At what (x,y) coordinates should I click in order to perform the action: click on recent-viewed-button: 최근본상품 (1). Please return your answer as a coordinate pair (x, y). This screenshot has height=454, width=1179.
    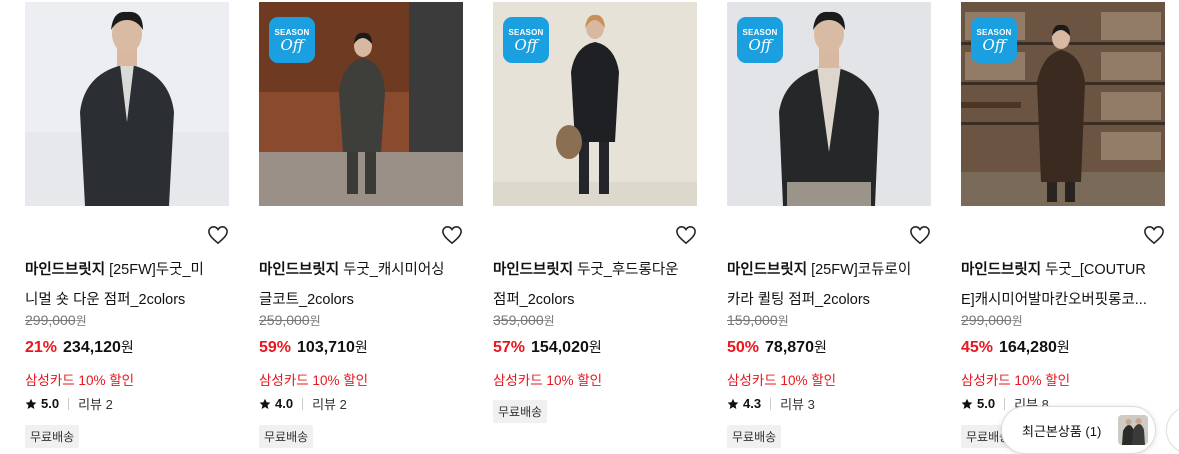
    Looking at the image, I should click on (1078, 430).